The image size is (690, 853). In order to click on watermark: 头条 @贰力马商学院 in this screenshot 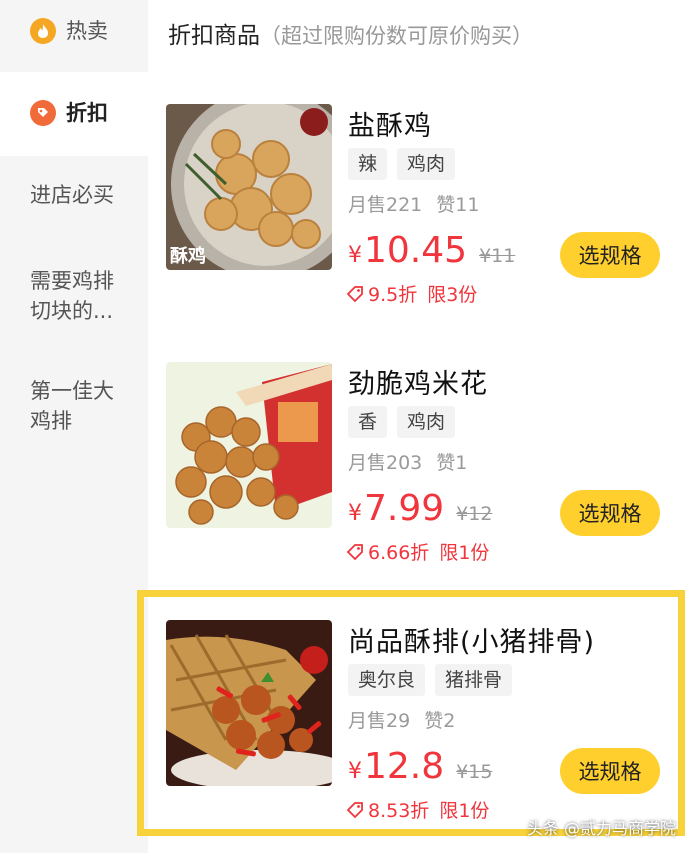, I will do `click(601, 828)`.